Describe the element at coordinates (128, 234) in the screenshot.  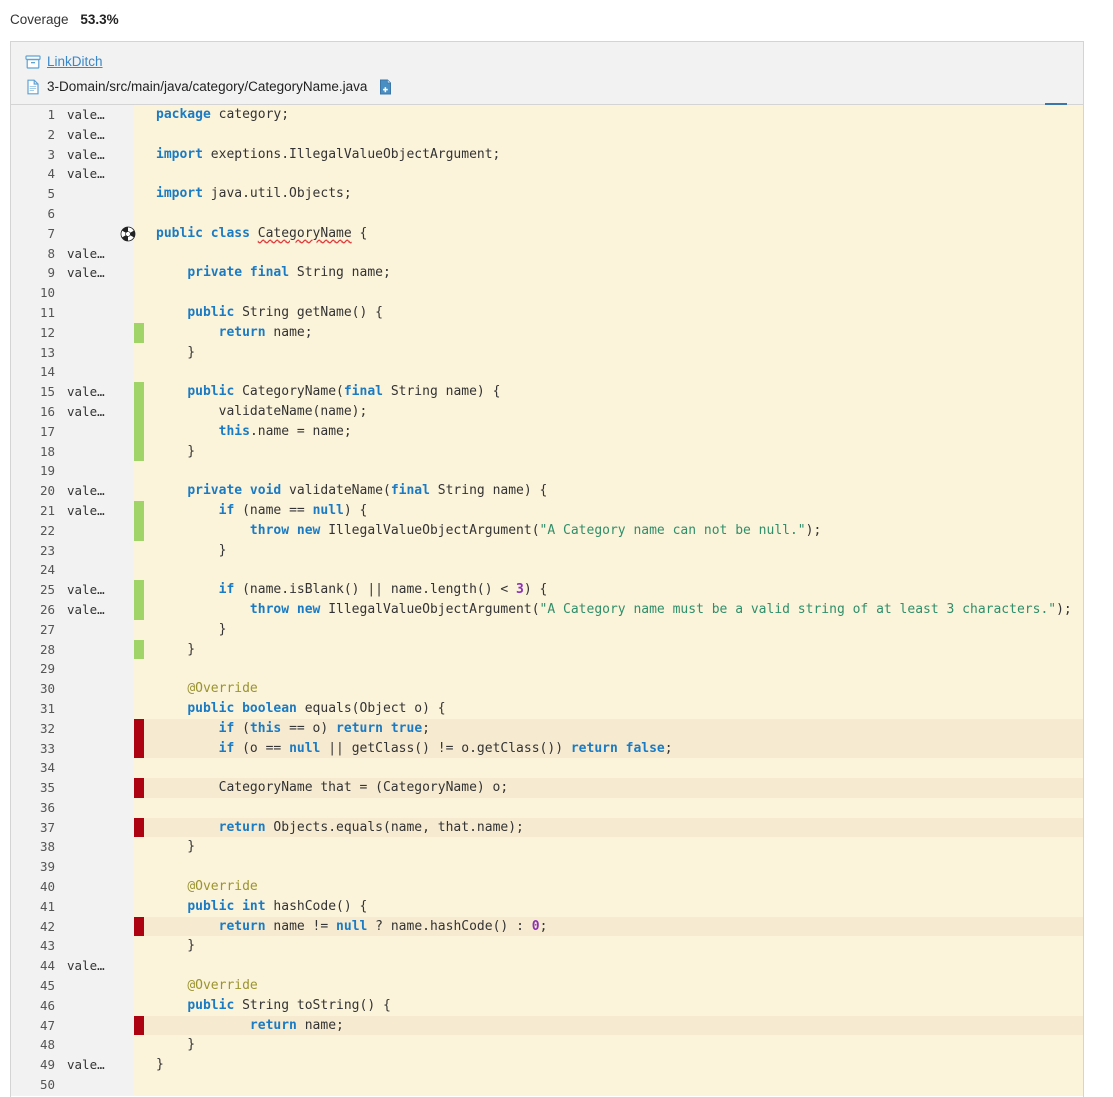
I see `mutation-coverage-icon` at that location.